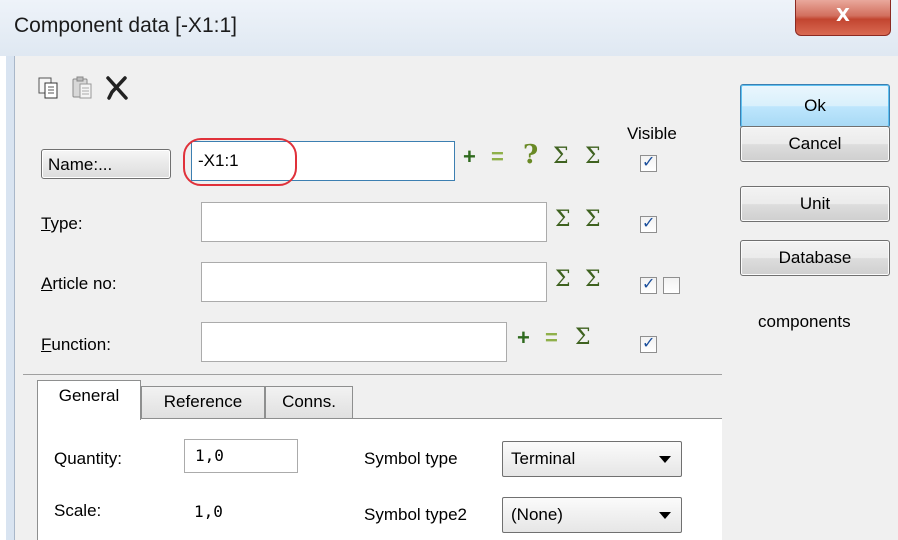 The image size is (898, 540). I want to click on function-field, so click(354, 342).